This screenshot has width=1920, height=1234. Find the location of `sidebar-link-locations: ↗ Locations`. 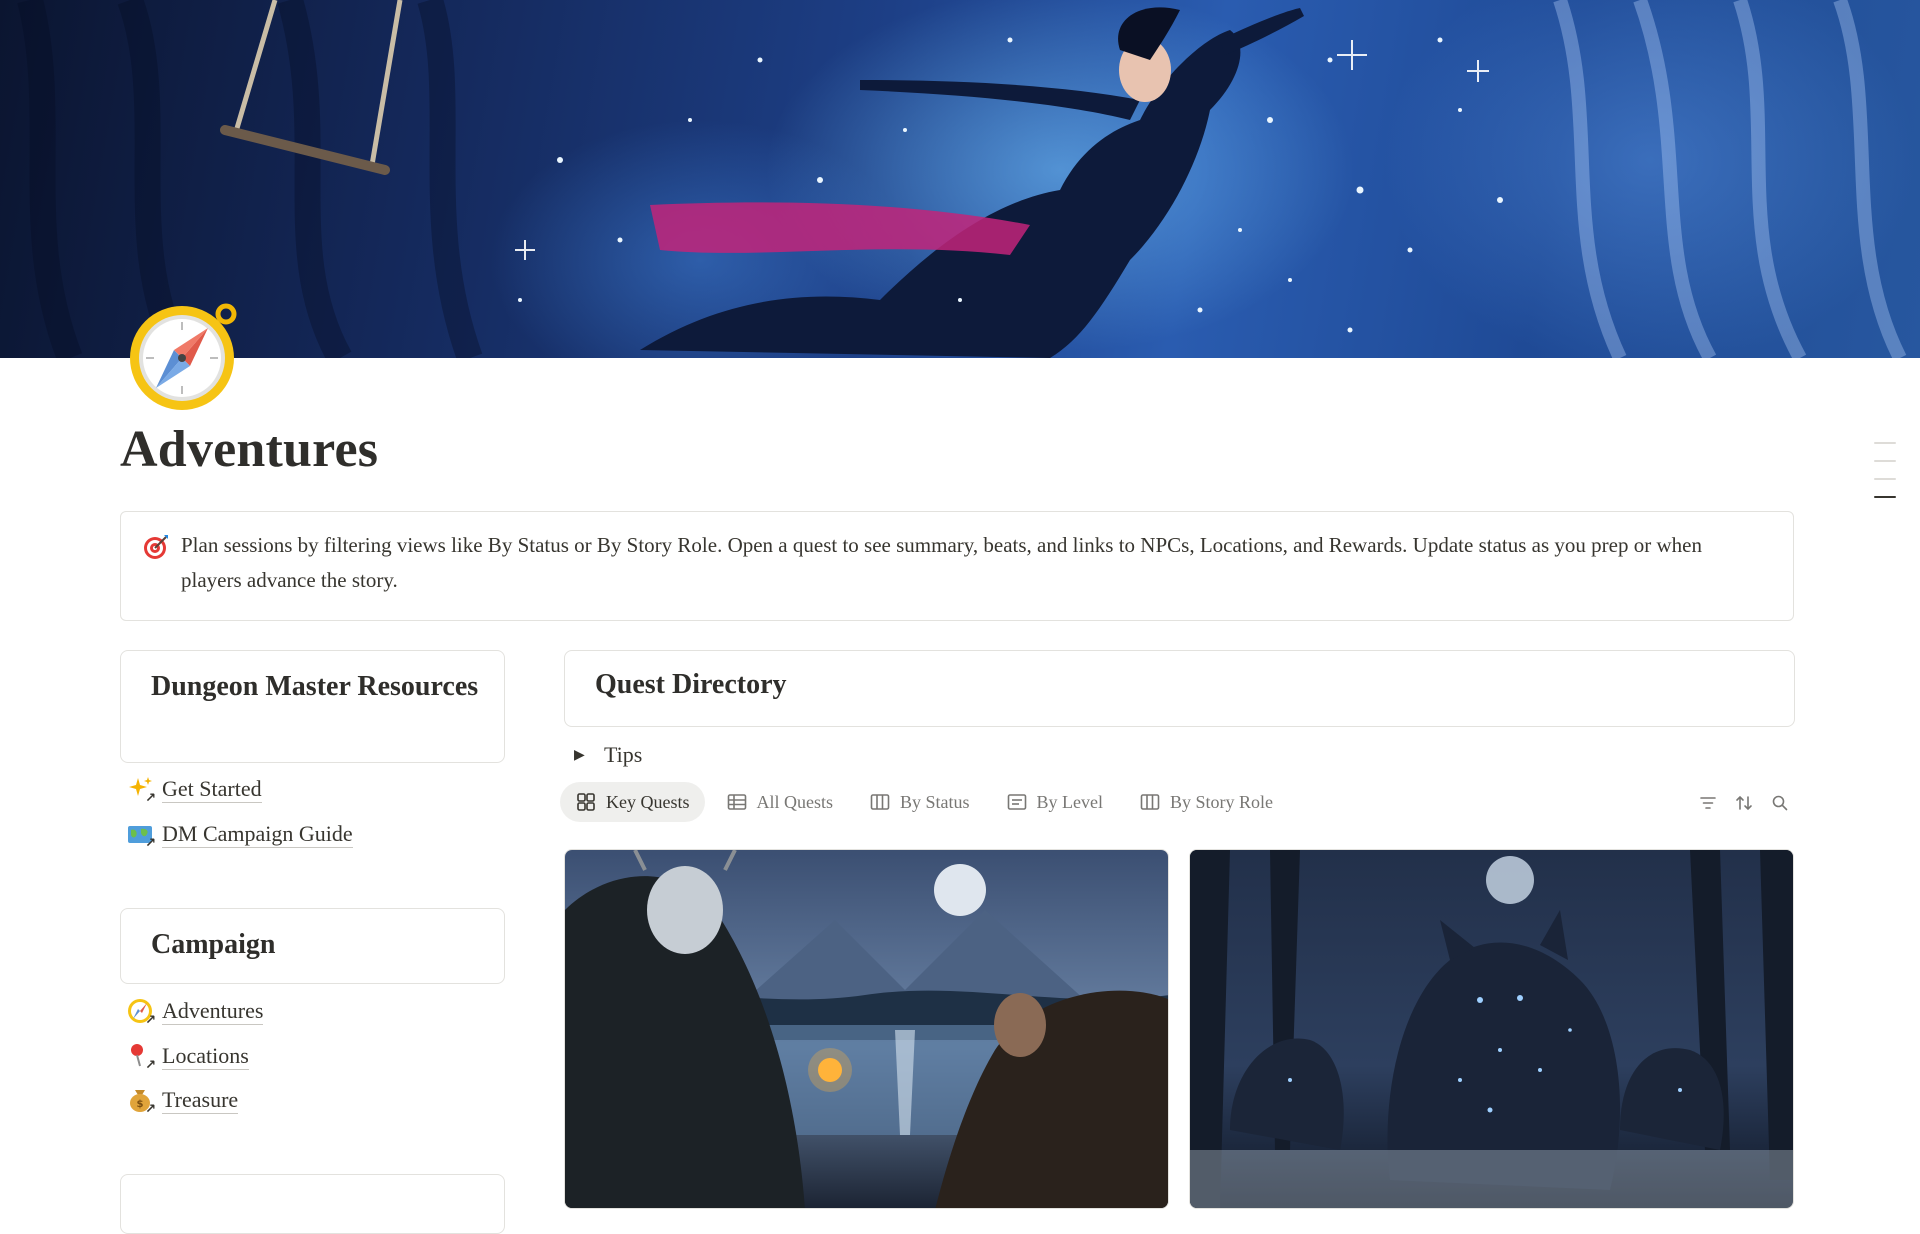

sidebar-link-locations: ↗ Locations is located at coordinates (187, 1056).